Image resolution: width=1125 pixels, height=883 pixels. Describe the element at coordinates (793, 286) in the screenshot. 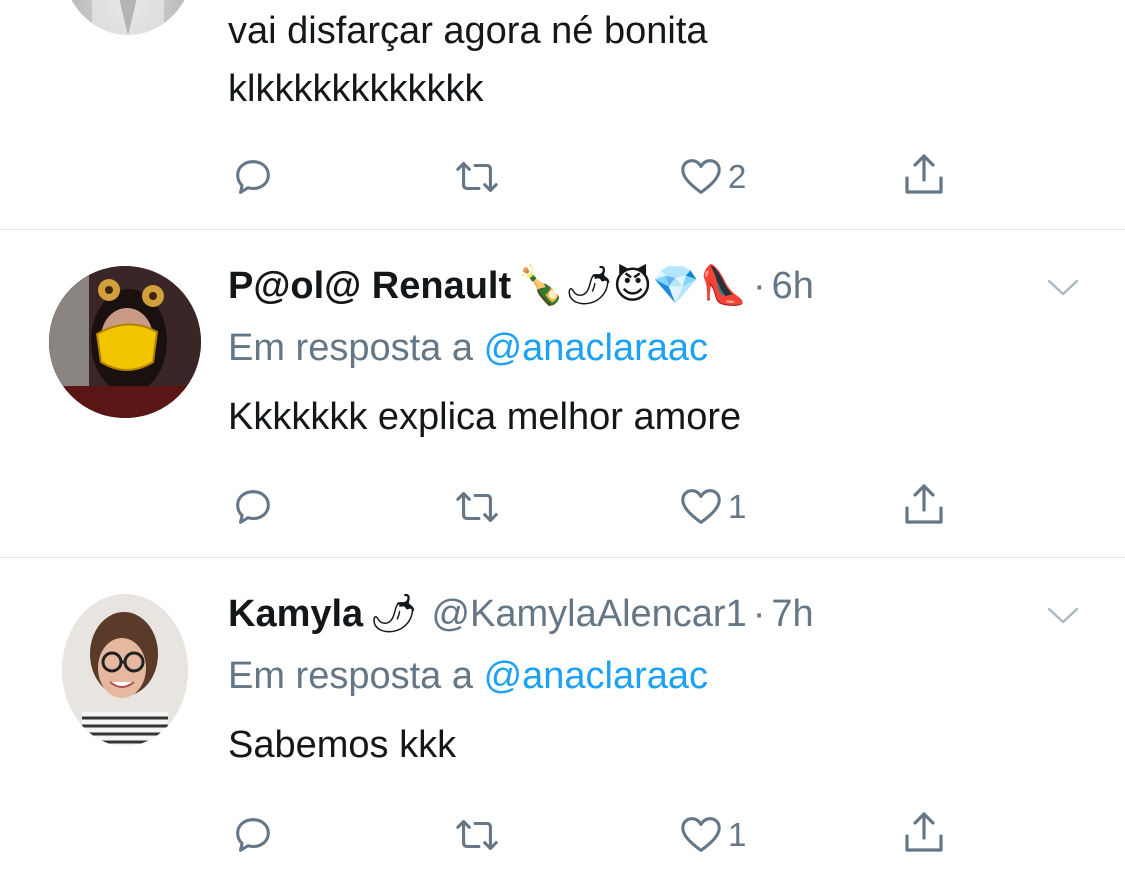

I see `timestamp: 6h` at that location.